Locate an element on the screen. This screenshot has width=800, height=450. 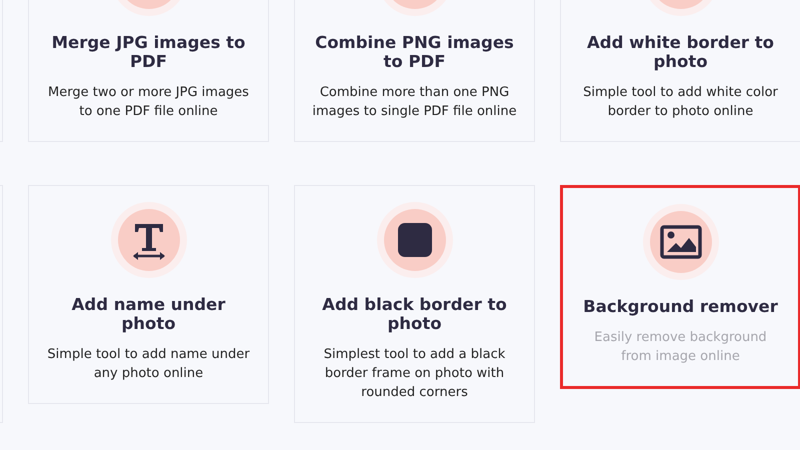
card-title: Add white border to photo is located at coordinates (680, 52).